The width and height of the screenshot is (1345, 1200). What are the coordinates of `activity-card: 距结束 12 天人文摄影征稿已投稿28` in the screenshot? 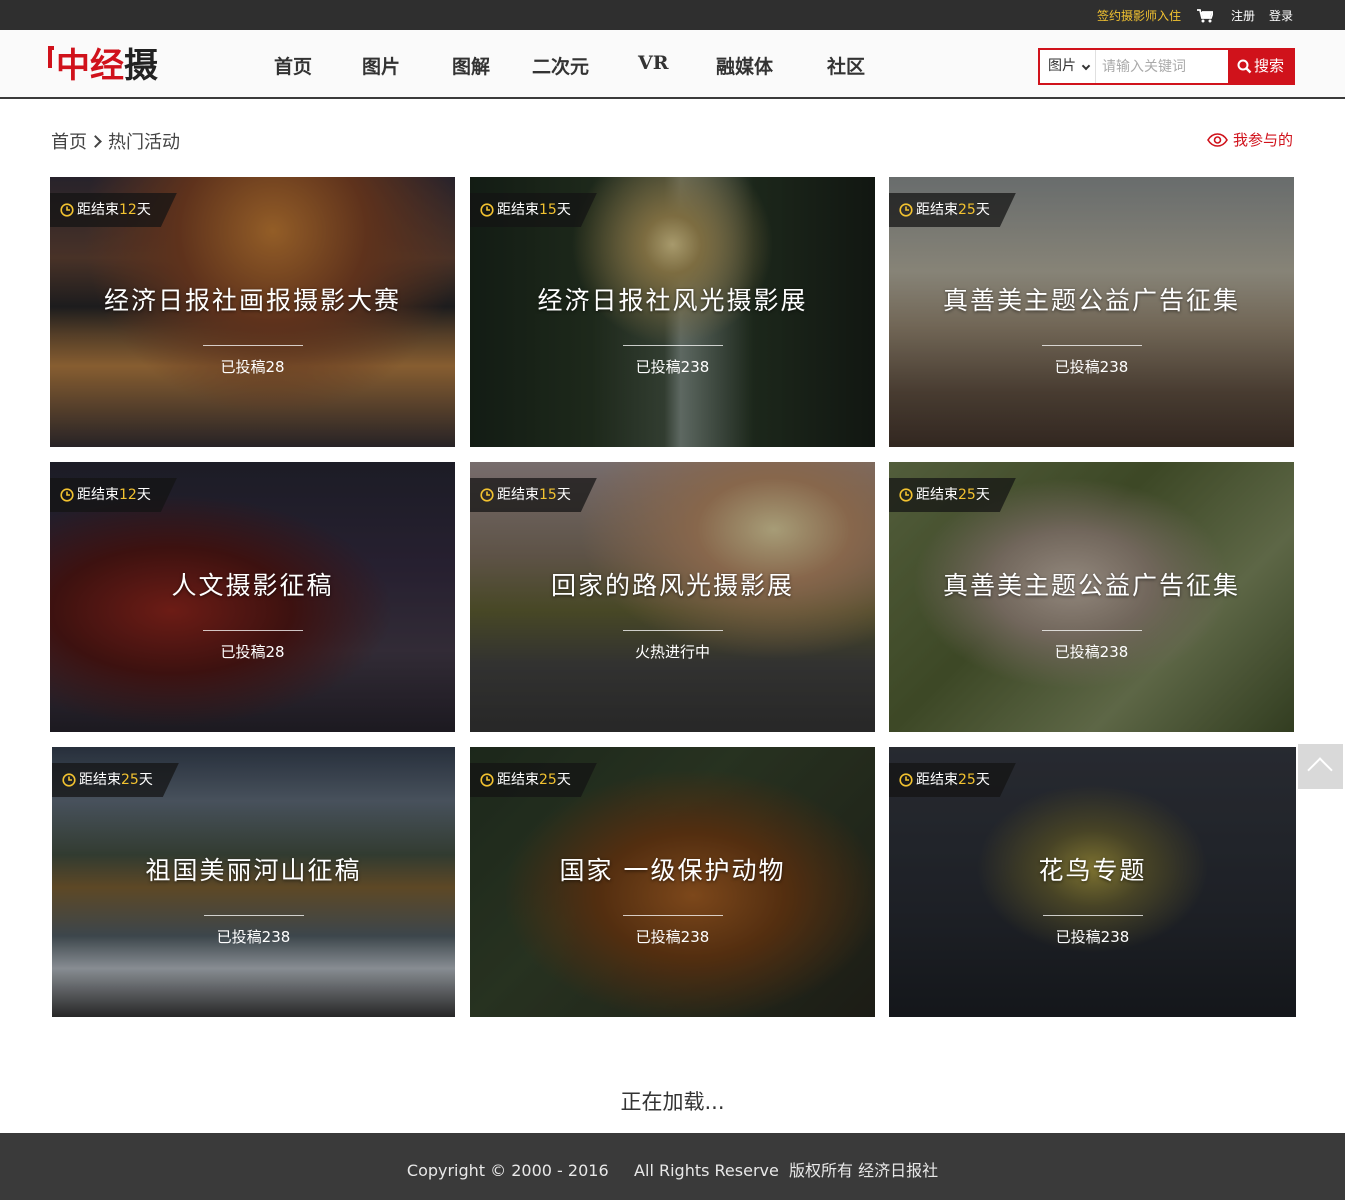 It's located at (252, 597).